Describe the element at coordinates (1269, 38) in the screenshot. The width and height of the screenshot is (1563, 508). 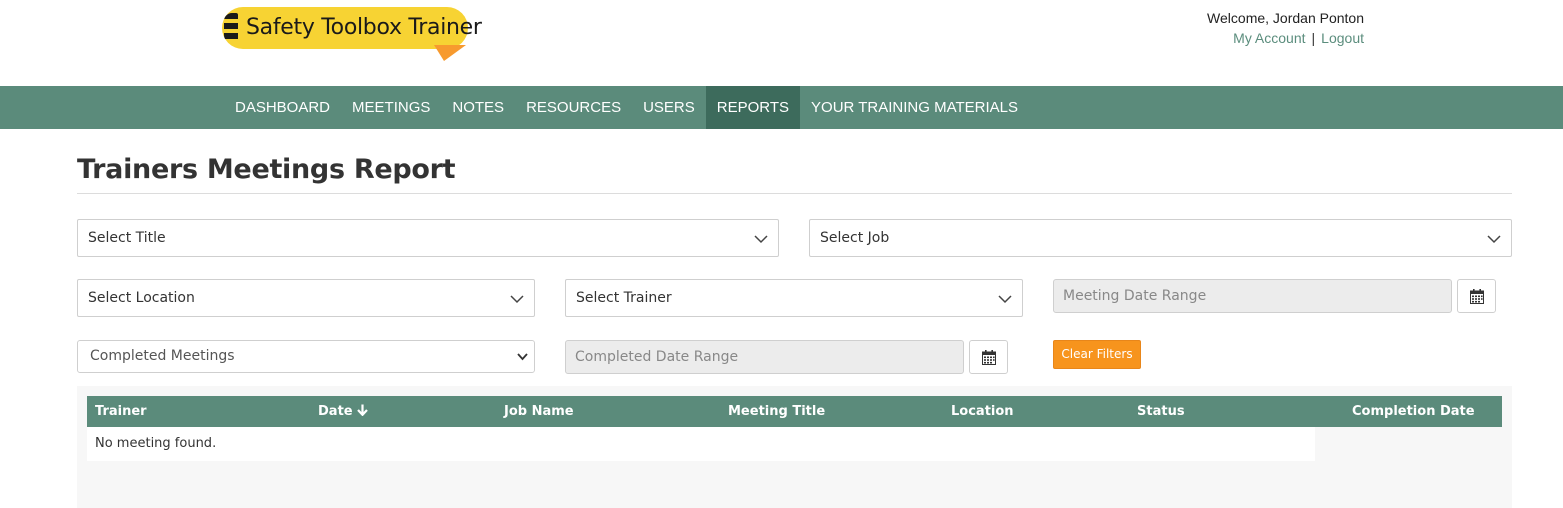
I see `my-account-link: My Account` at that location.